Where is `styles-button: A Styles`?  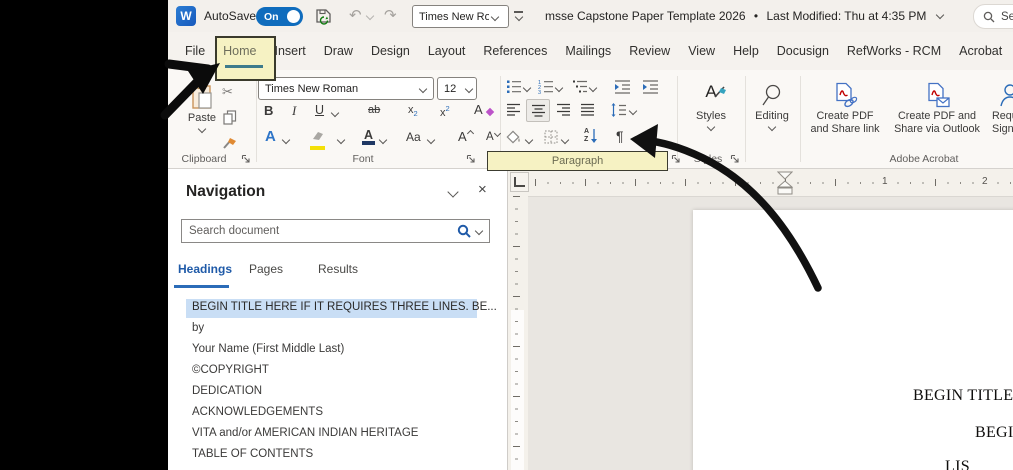
styles-button: A Styles is located at coordinates (711, 107).